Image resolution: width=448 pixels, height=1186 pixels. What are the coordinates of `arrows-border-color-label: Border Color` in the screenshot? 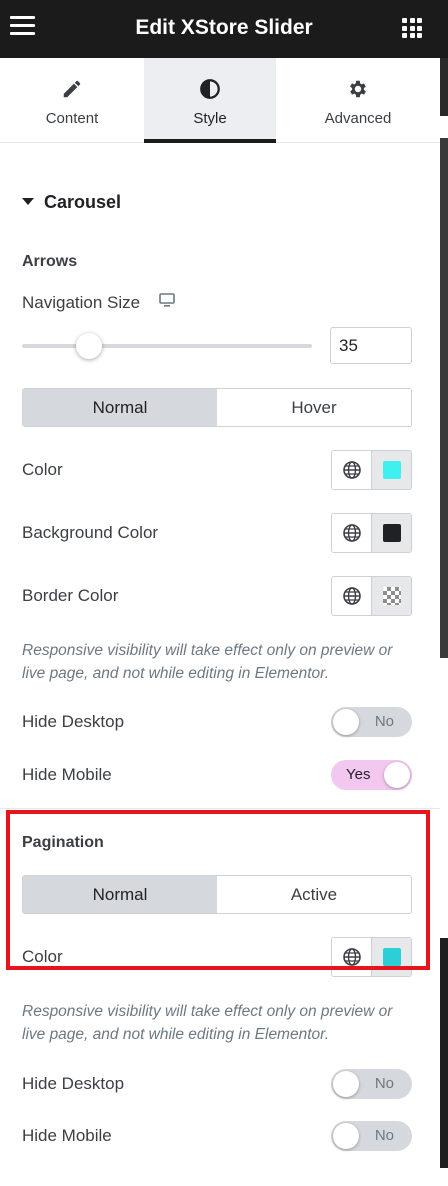 It's located at (70, 595).